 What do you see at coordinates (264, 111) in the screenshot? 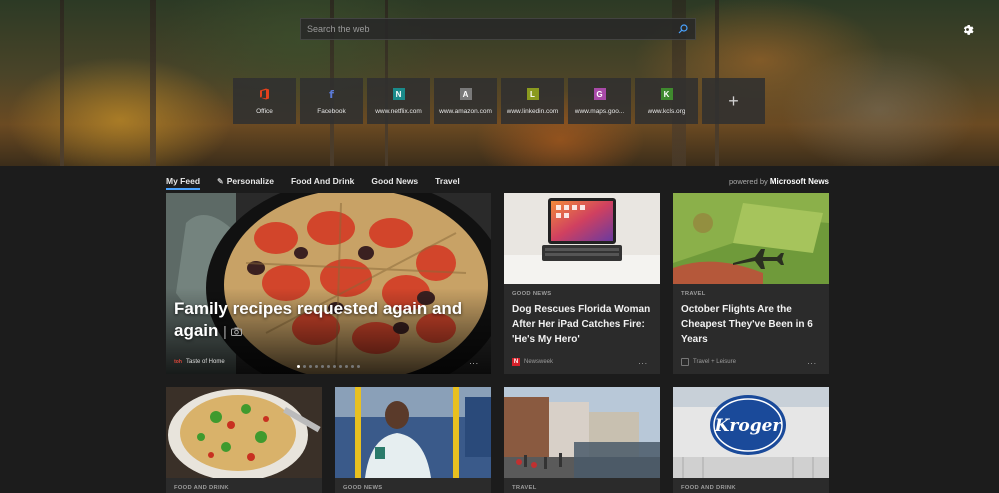
I see `top-site-label: Office` at bounding box center [264, 111].